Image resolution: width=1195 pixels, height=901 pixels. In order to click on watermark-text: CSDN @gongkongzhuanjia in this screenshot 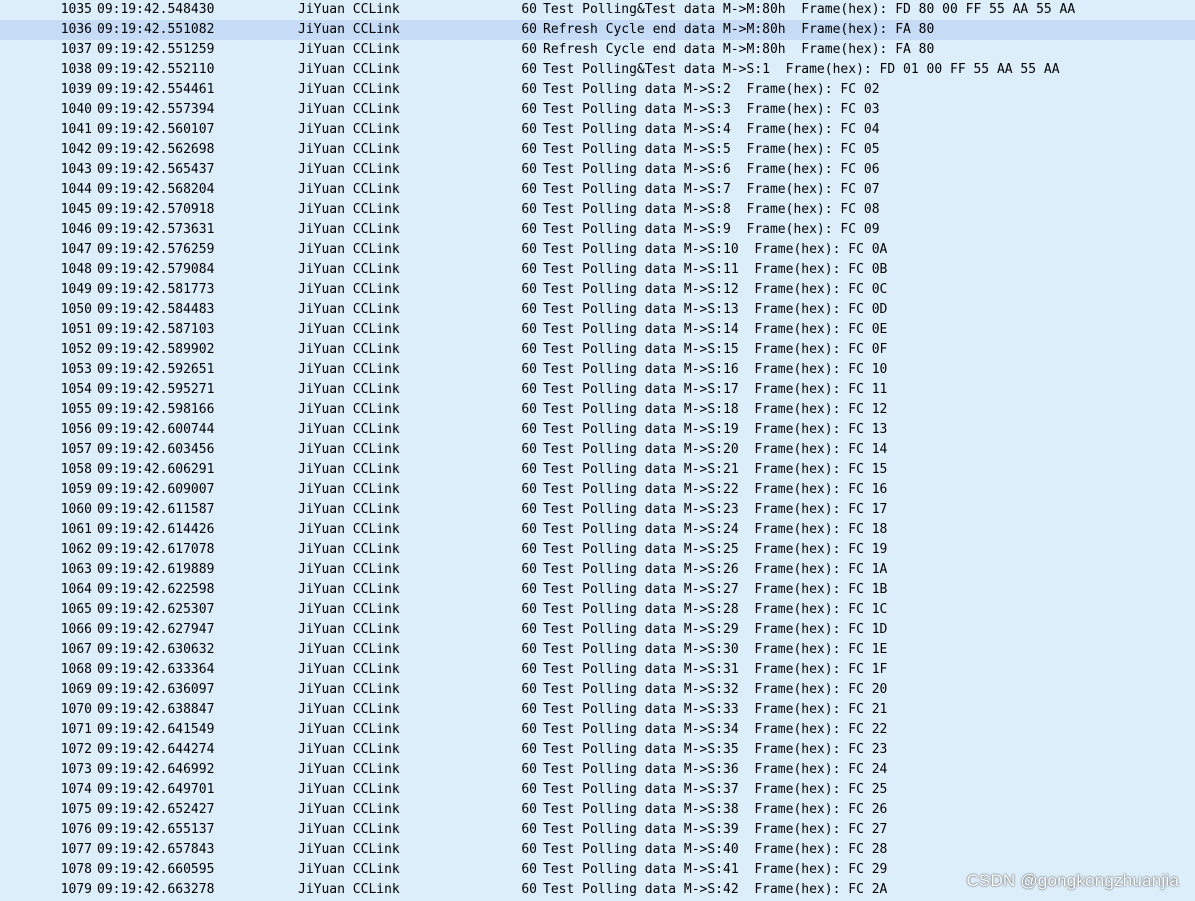, I will do `click(1072, 880)`.